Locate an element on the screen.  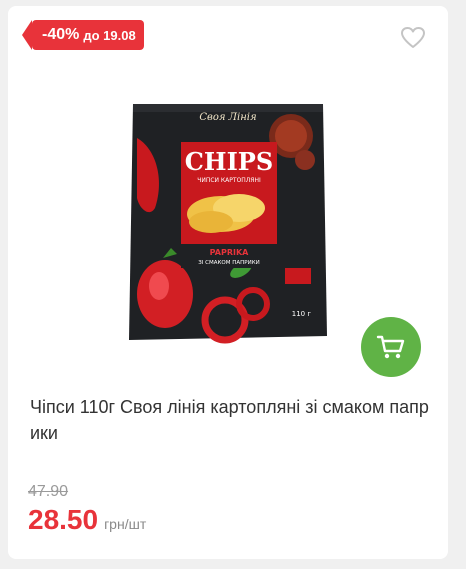
bag-name-text: CHIPS is located at coordinates (229, 161).